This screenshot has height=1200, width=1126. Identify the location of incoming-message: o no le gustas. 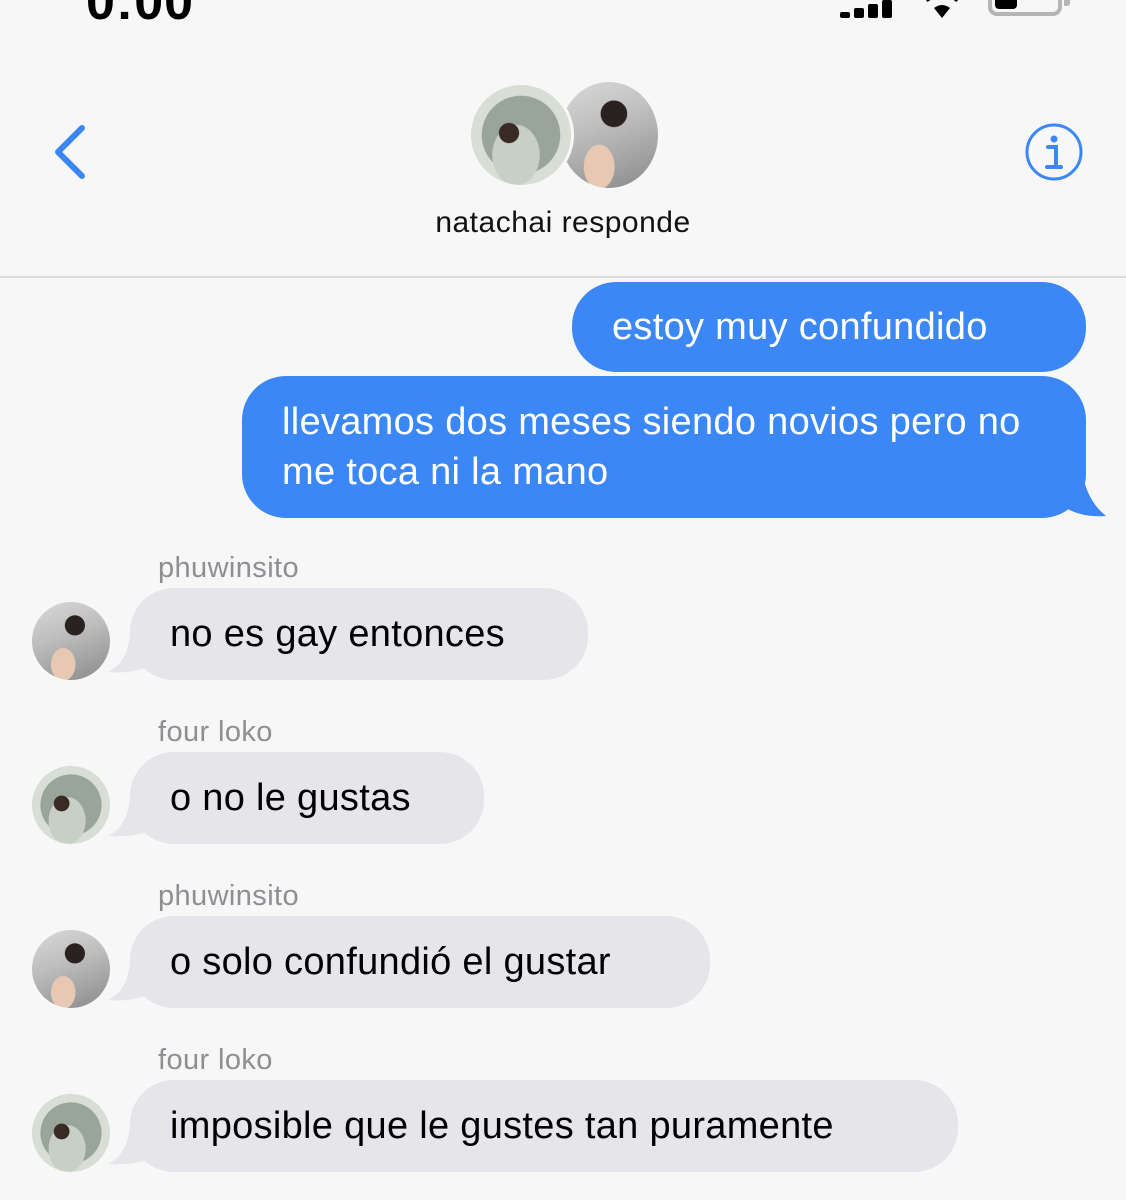
(307, 798).